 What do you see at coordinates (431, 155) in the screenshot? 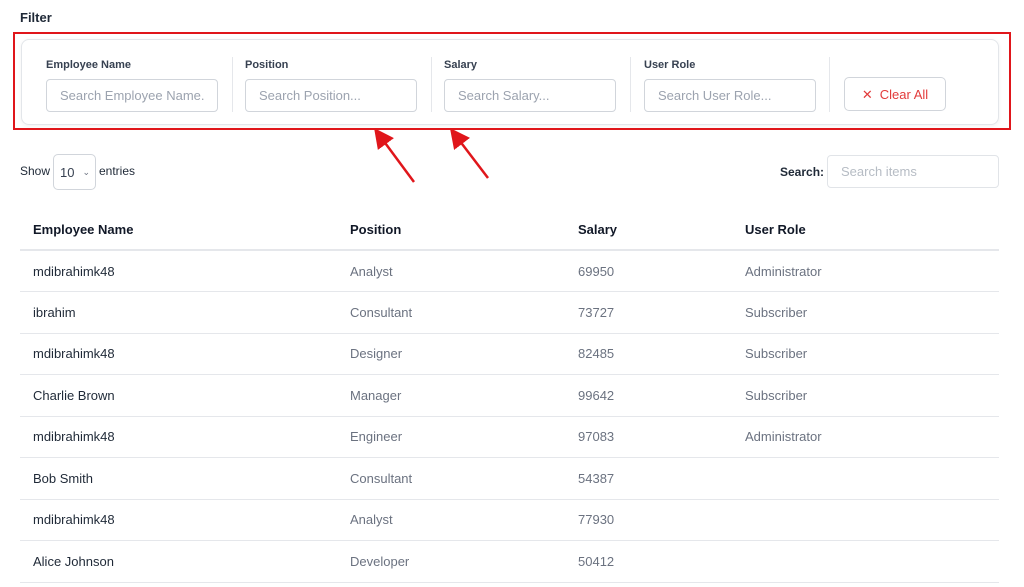
I see `annotation-arrows` at bounding box center [431, 155].